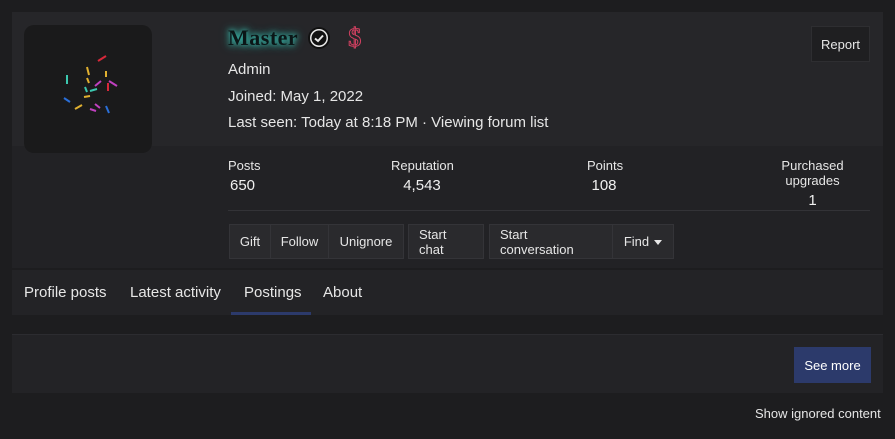  I want to click on gift-button: Gift, so click(250, 241).